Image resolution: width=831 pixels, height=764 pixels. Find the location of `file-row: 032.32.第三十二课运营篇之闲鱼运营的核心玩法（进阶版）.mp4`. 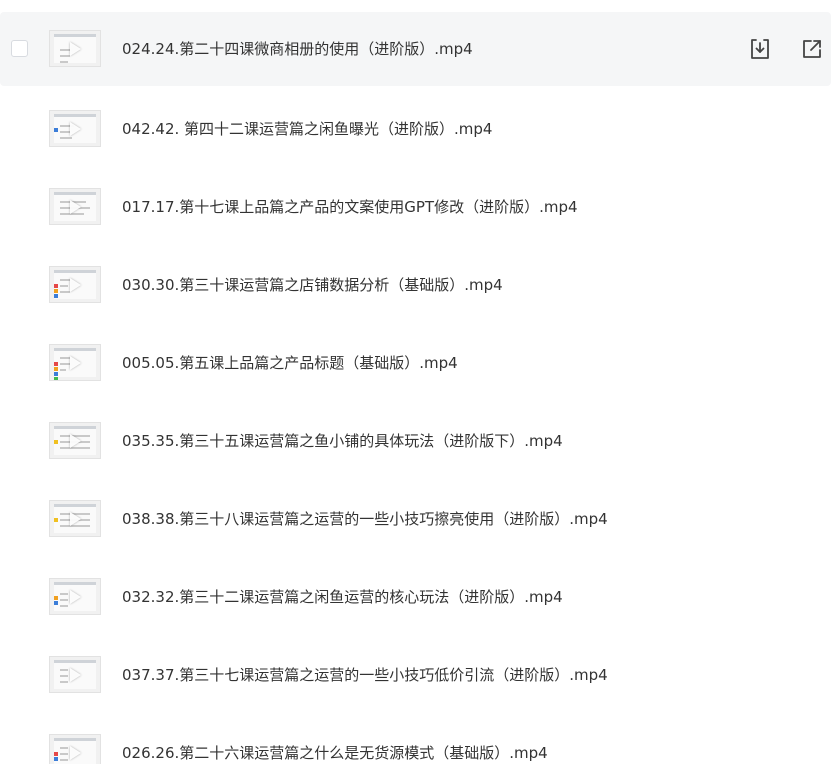

file-row: 032.32.第三十二课运营篇之闲鱼运营的核心玩法（进阶版）.mp4 is located at coordinates (415, 597).